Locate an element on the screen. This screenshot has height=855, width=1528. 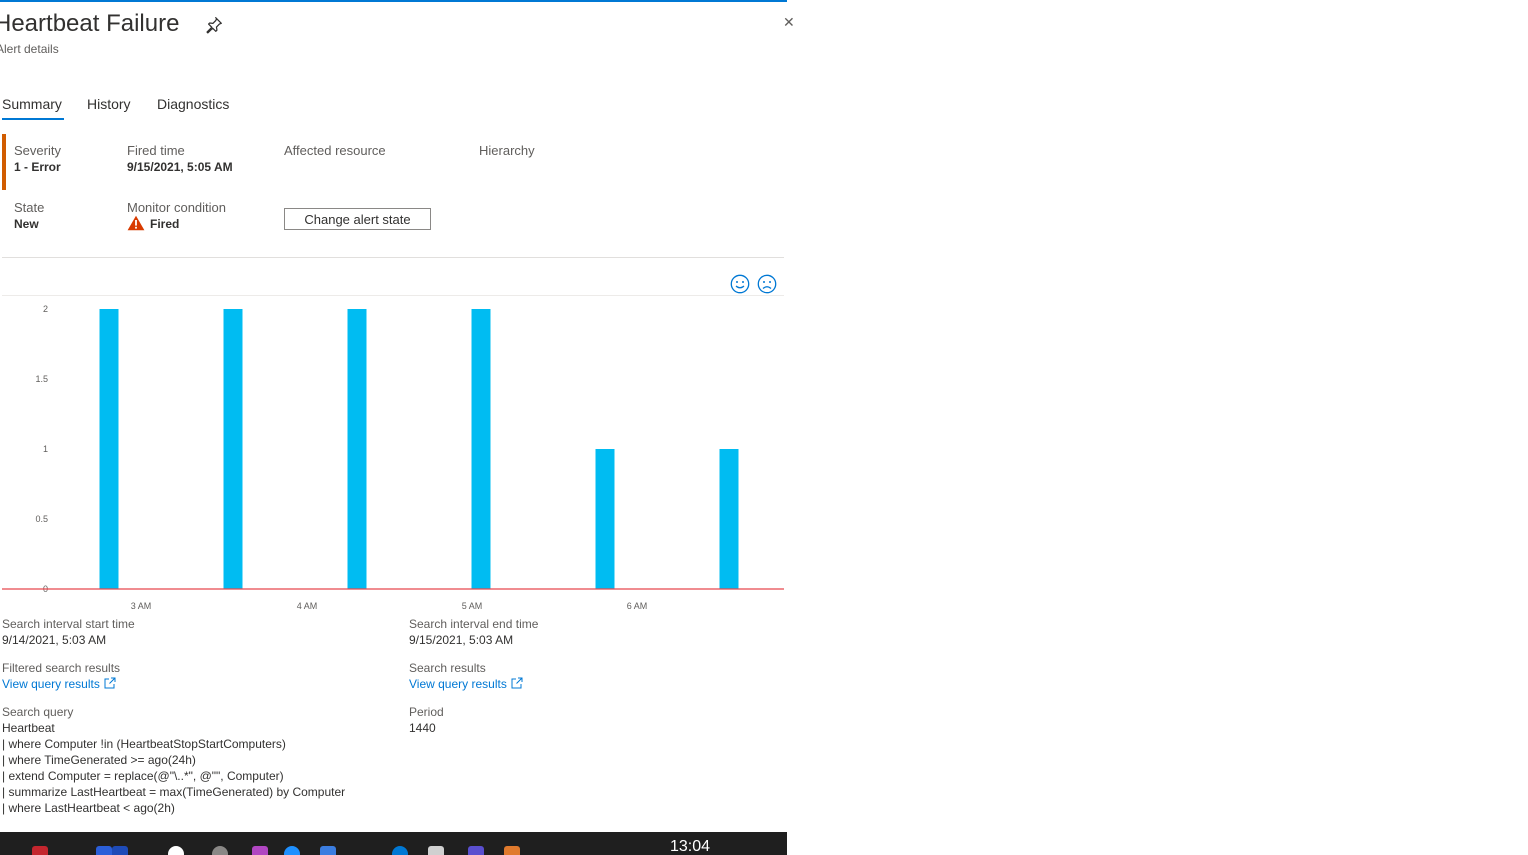
hierarchy-label: Hierarchy is located at coordinates (507, 150).